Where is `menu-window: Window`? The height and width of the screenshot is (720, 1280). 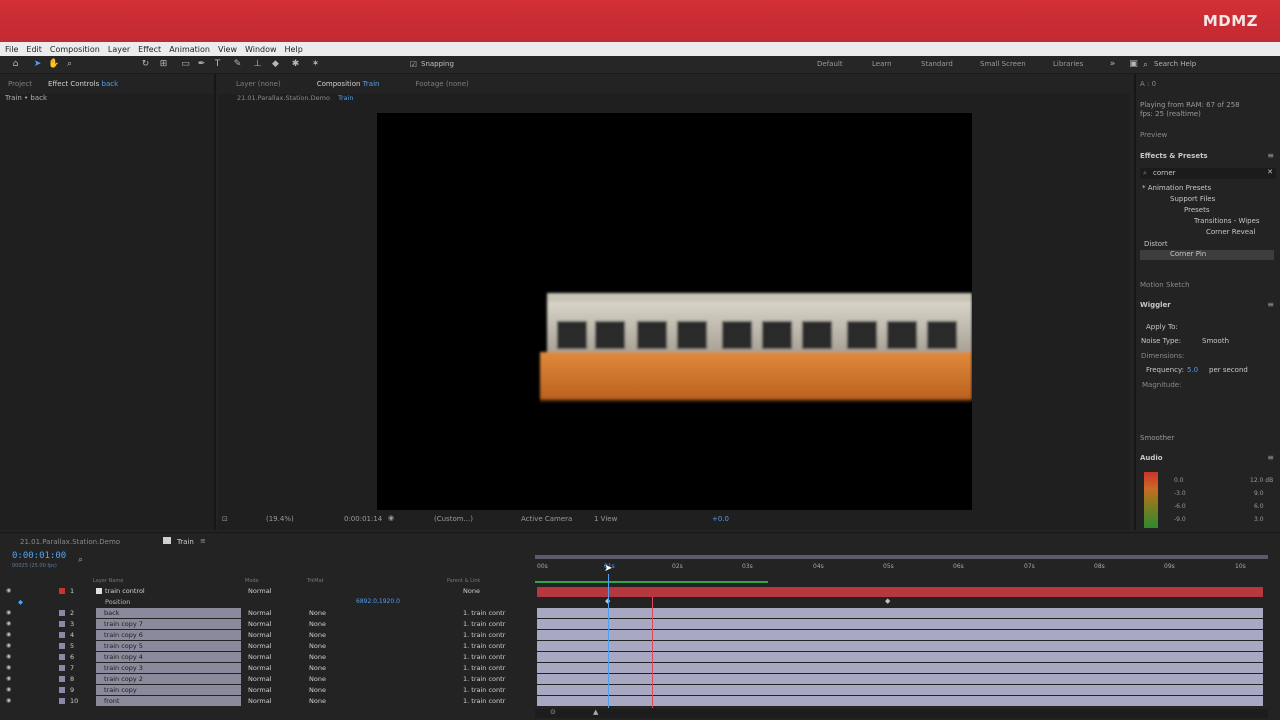 menu-window: Window is located at coordinates (261, 49).